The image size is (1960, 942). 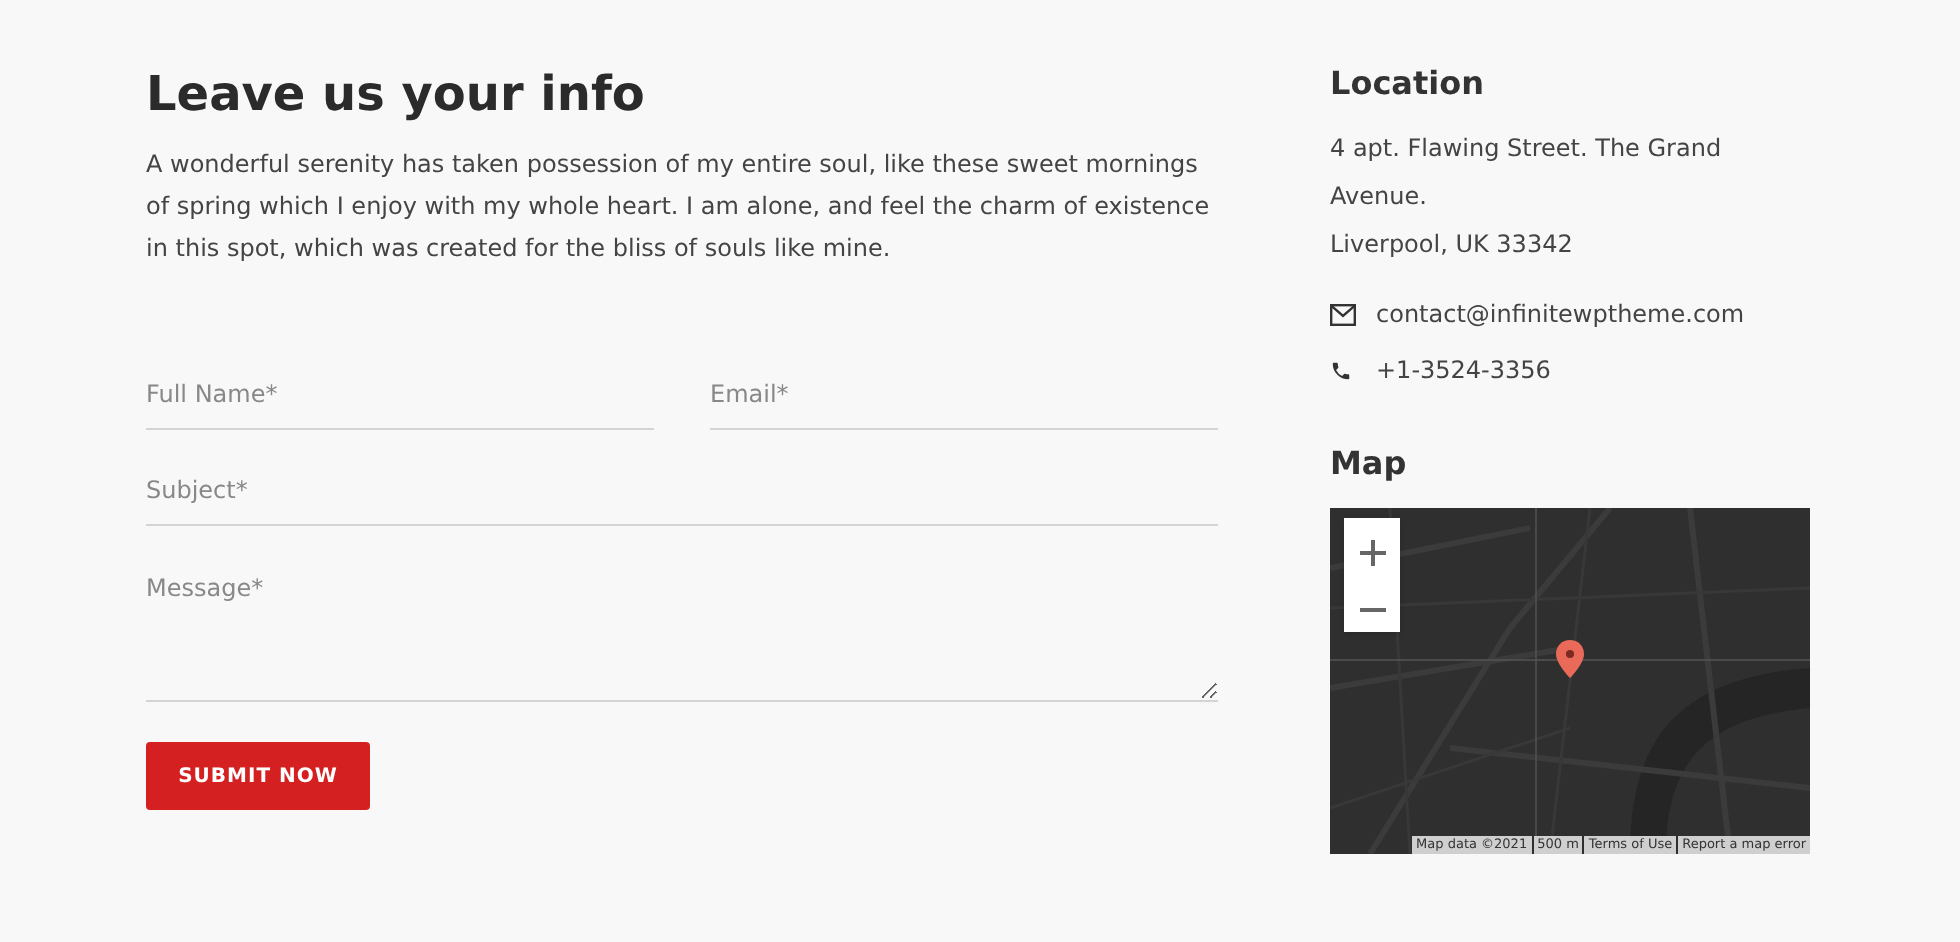 What do you see at coordinates (679, 207) in the screenshot?
I see `intro-paragraph: A wonderful serenity has taken possession of my entire soul, like these sweet mornings of spring which I enjoy with my whole heart. I am alone, and feel the charm of existence in this spot, which was created for the bliss of souls like mine.` at bounding box center [679, 207].